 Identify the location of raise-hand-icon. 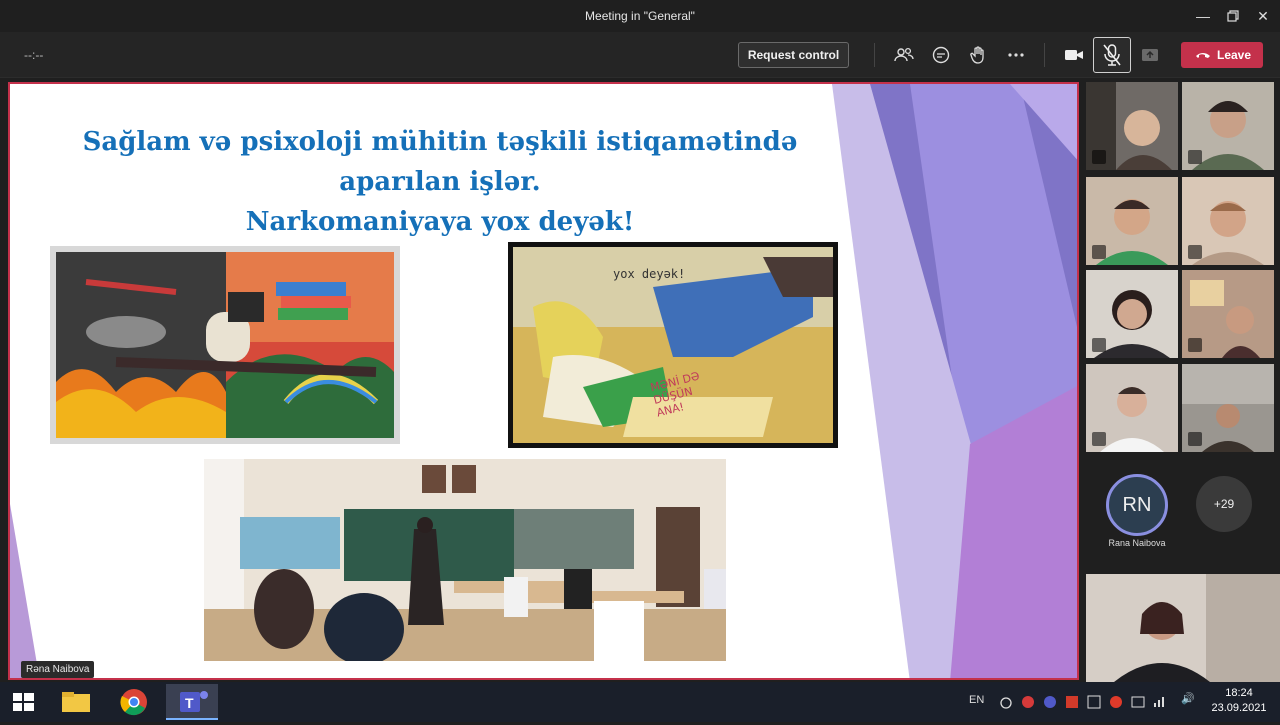
(979, 55).